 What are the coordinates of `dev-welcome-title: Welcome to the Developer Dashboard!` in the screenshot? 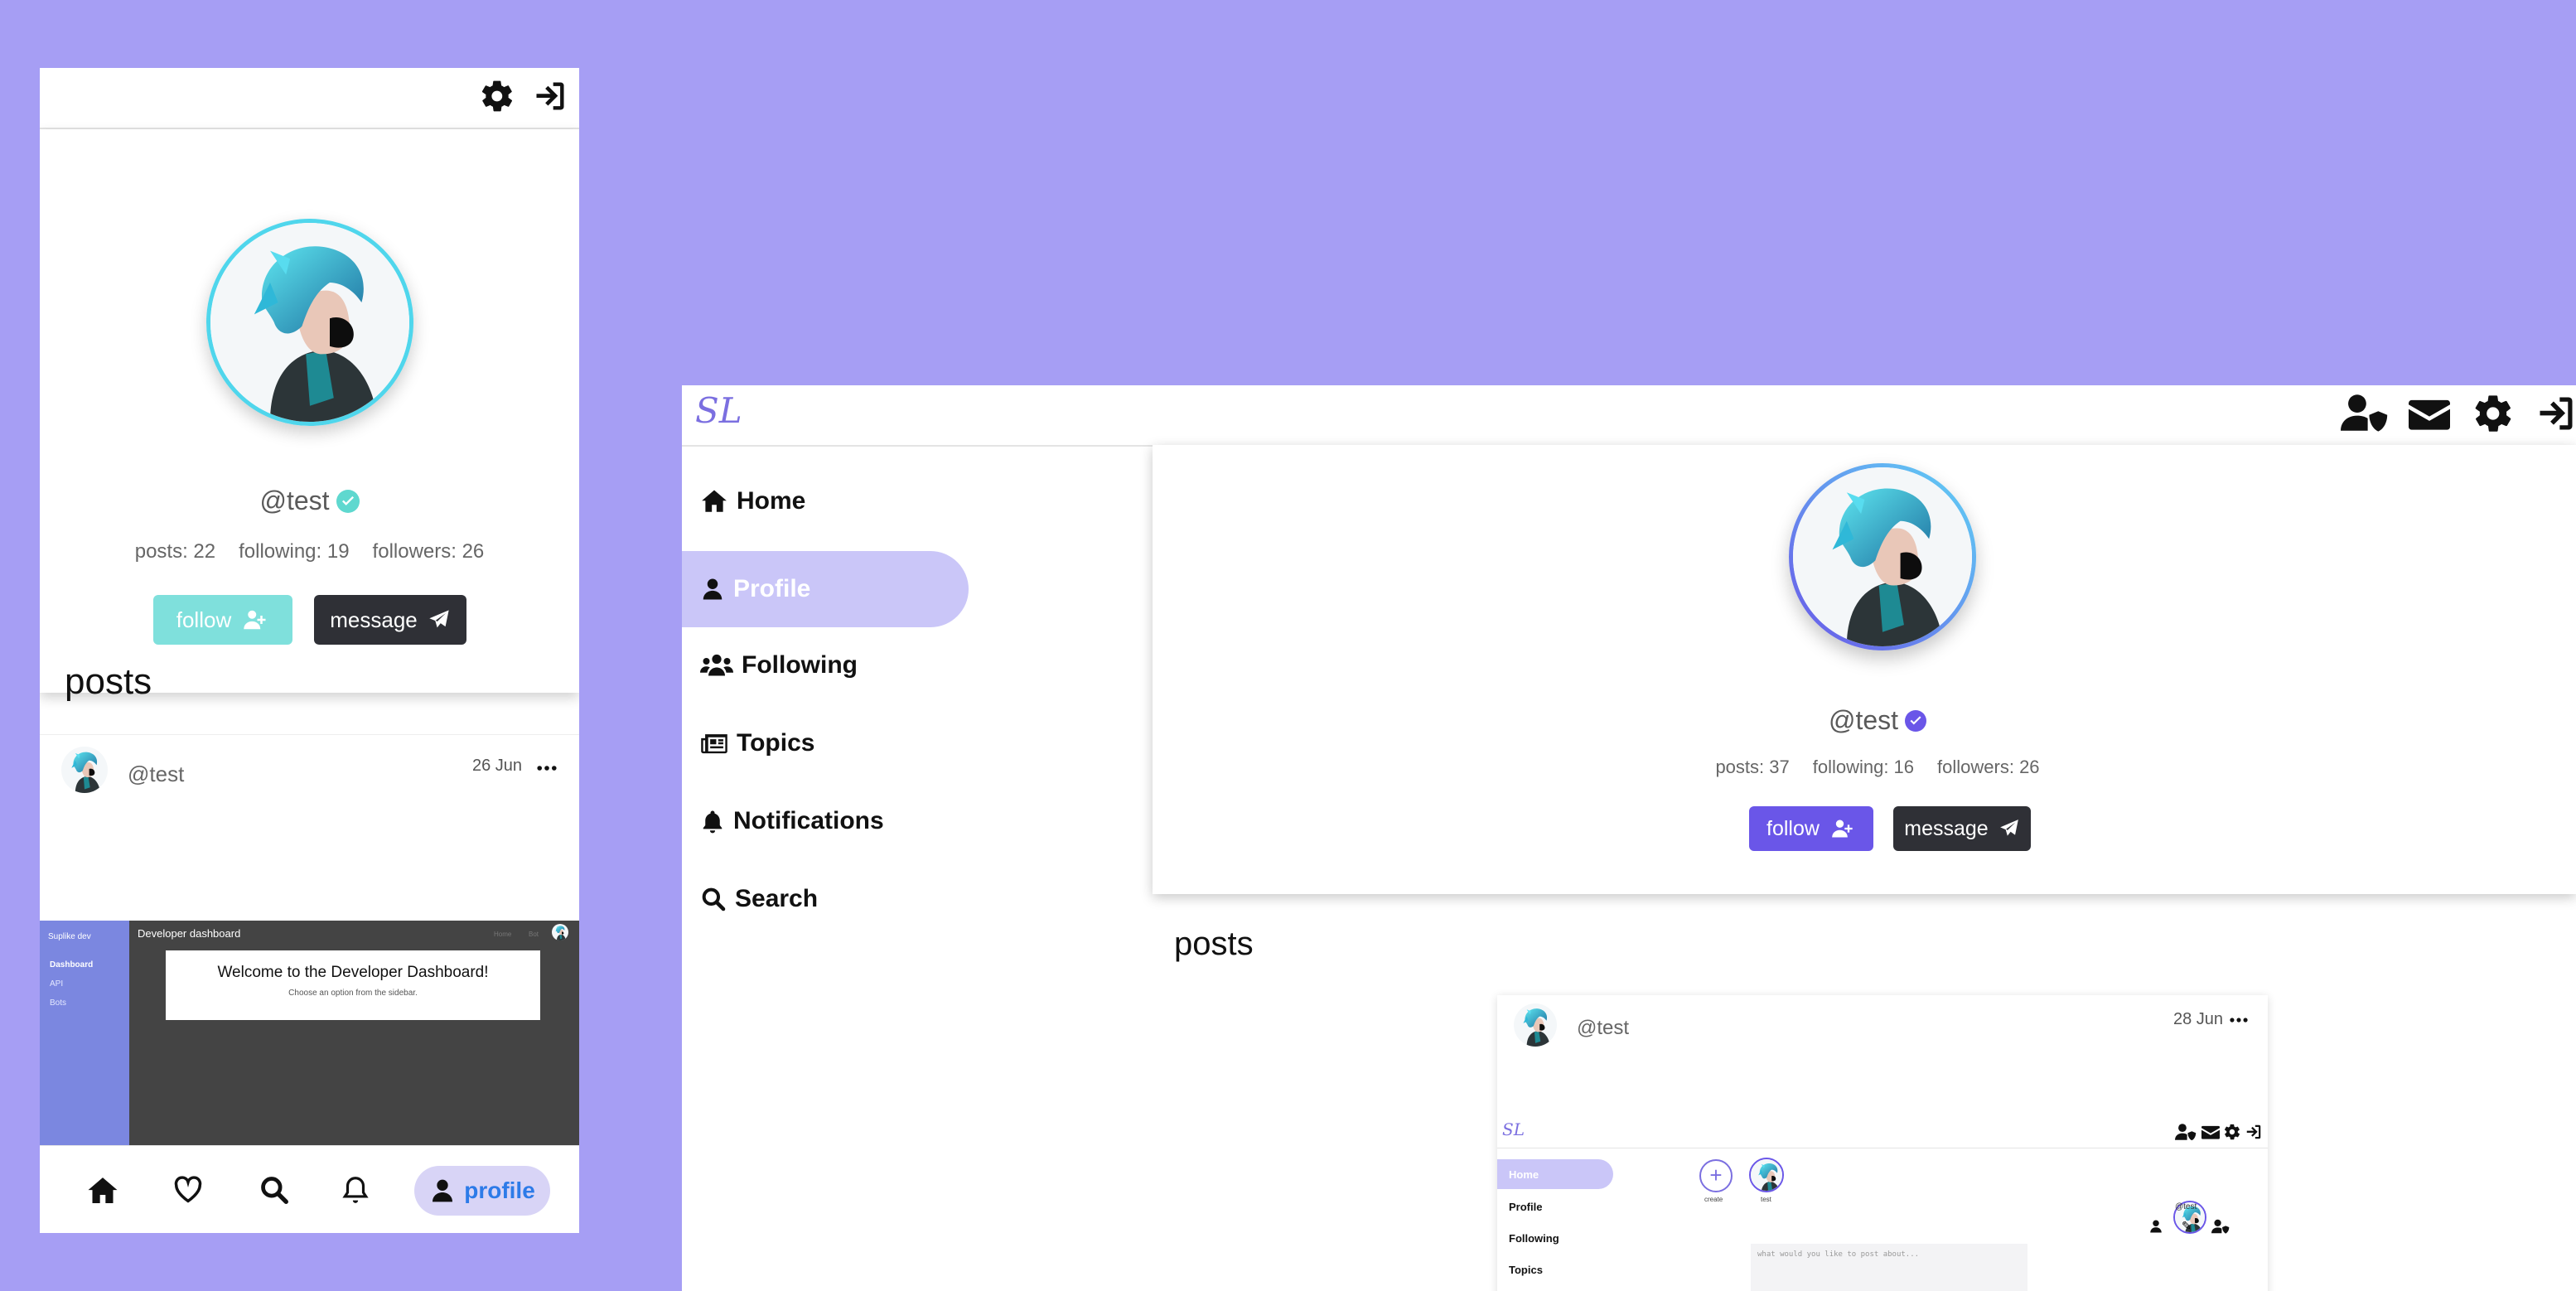 It's located at (353, 972).